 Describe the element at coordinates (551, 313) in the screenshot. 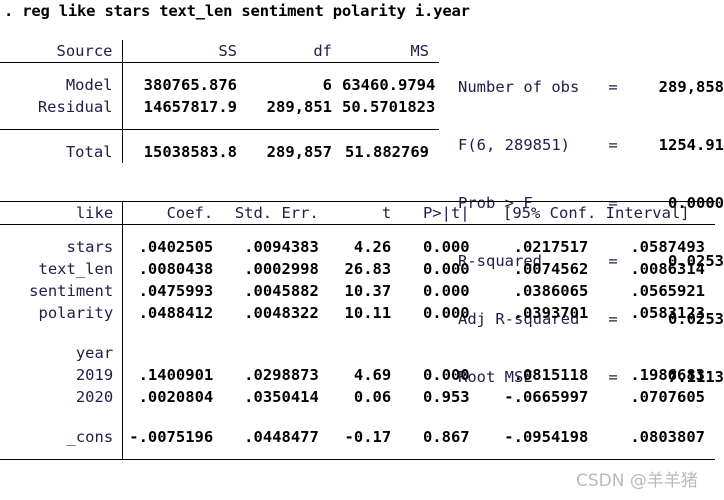

I see `coef-row-polarity-ci-low: .0393701` at that location.